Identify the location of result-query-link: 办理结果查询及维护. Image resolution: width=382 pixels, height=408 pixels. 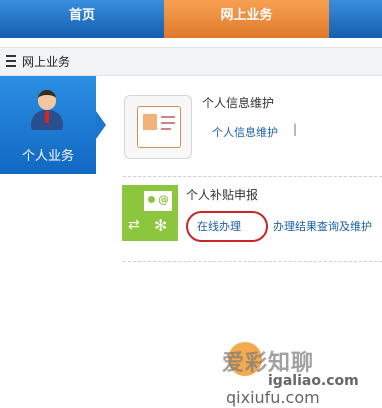
(322, 226).